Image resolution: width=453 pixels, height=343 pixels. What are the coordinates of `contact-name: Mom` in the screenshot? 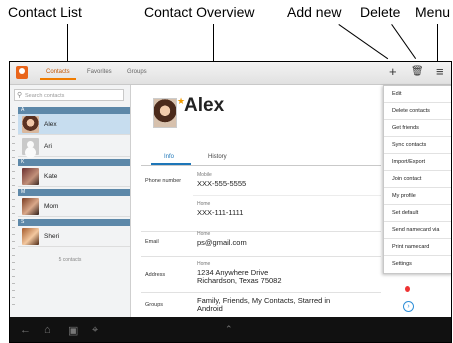 It's located at (51, 206).